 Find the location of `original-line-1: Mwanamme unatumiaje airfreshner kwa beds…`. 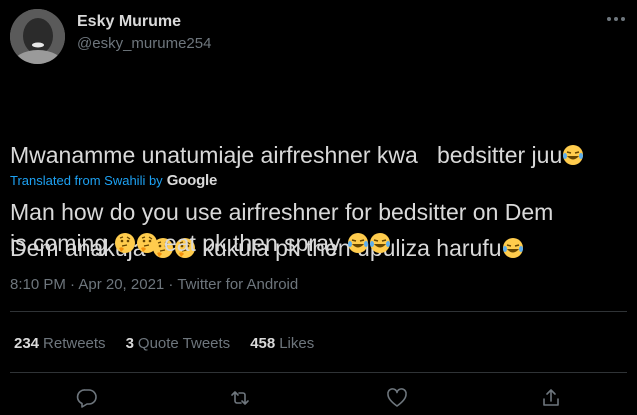

original-line-1: Mwanamme unatumiaje airfreshner kwa beds… is located at coordinates (286, 155).